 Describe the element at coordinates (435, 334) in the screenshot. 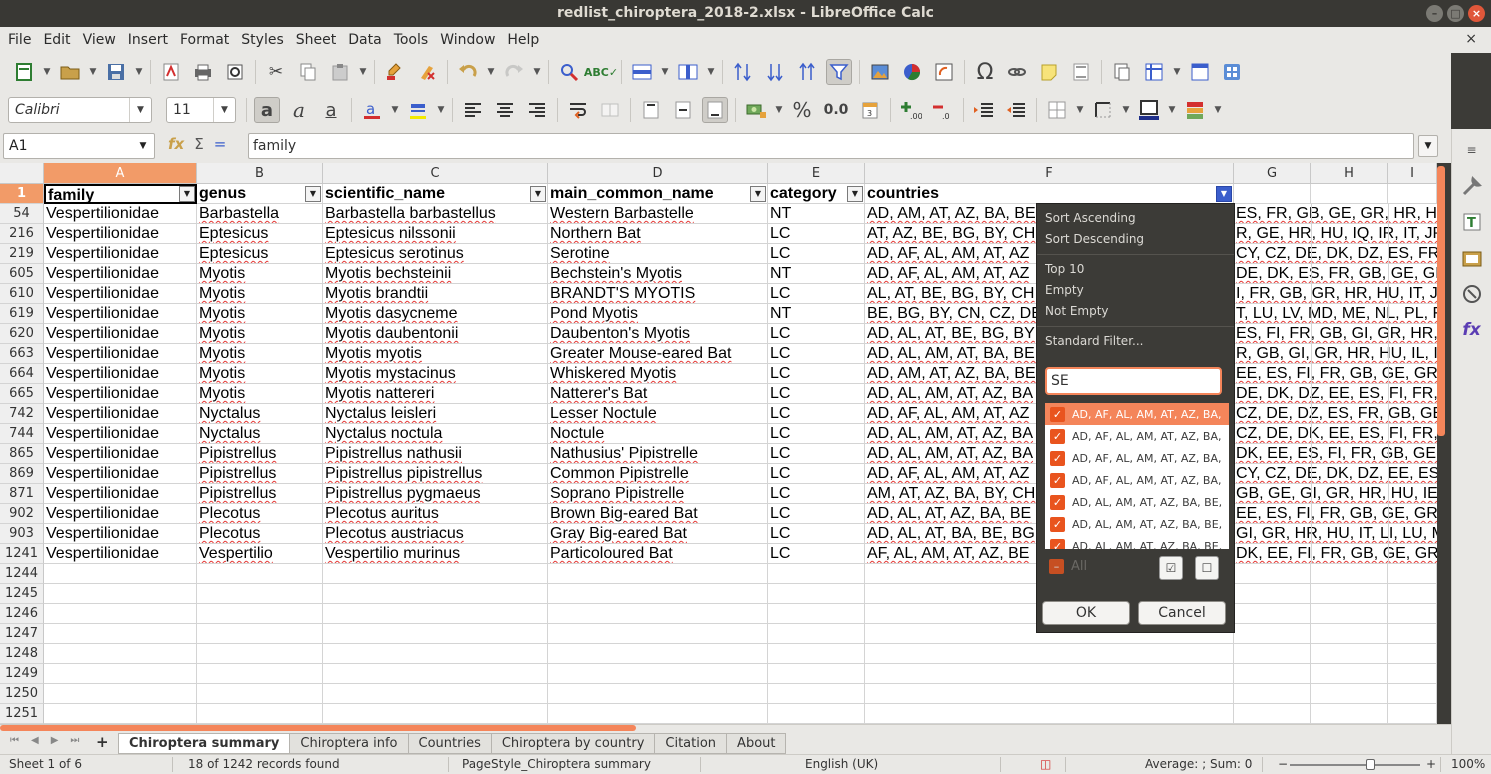

I see `table-cell: Myotis daubentonii` at that location.